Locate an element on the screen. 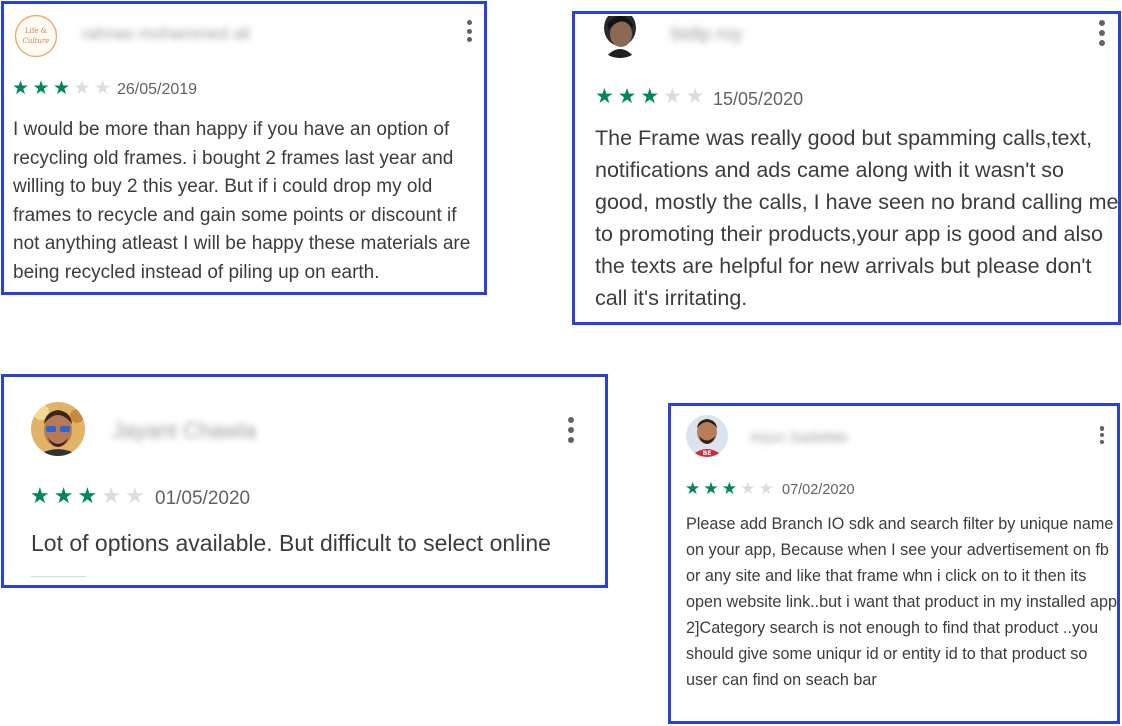 The height and width of the screenshot is (726, 1122). reviewer-name: bidip roy is located at coordinates (707, 35).